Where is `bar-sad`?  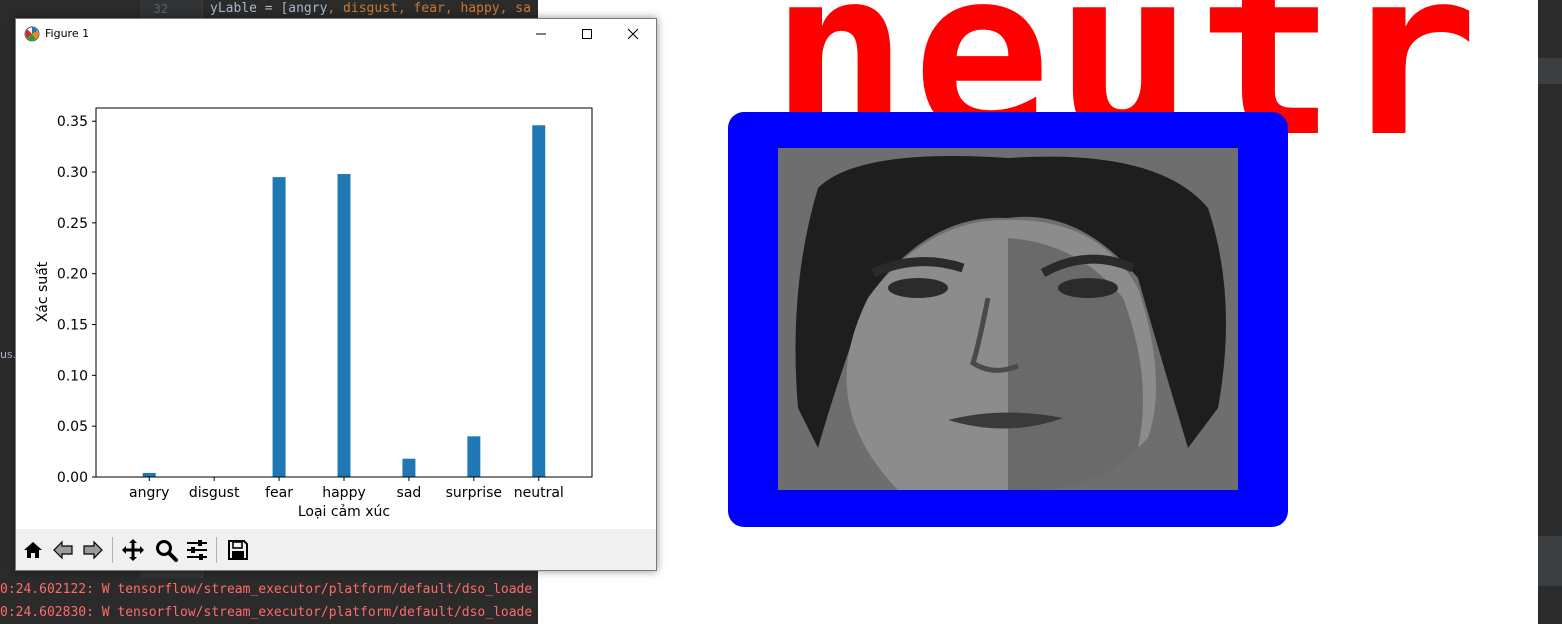
bar-sad is located at coordinates (409, 467).